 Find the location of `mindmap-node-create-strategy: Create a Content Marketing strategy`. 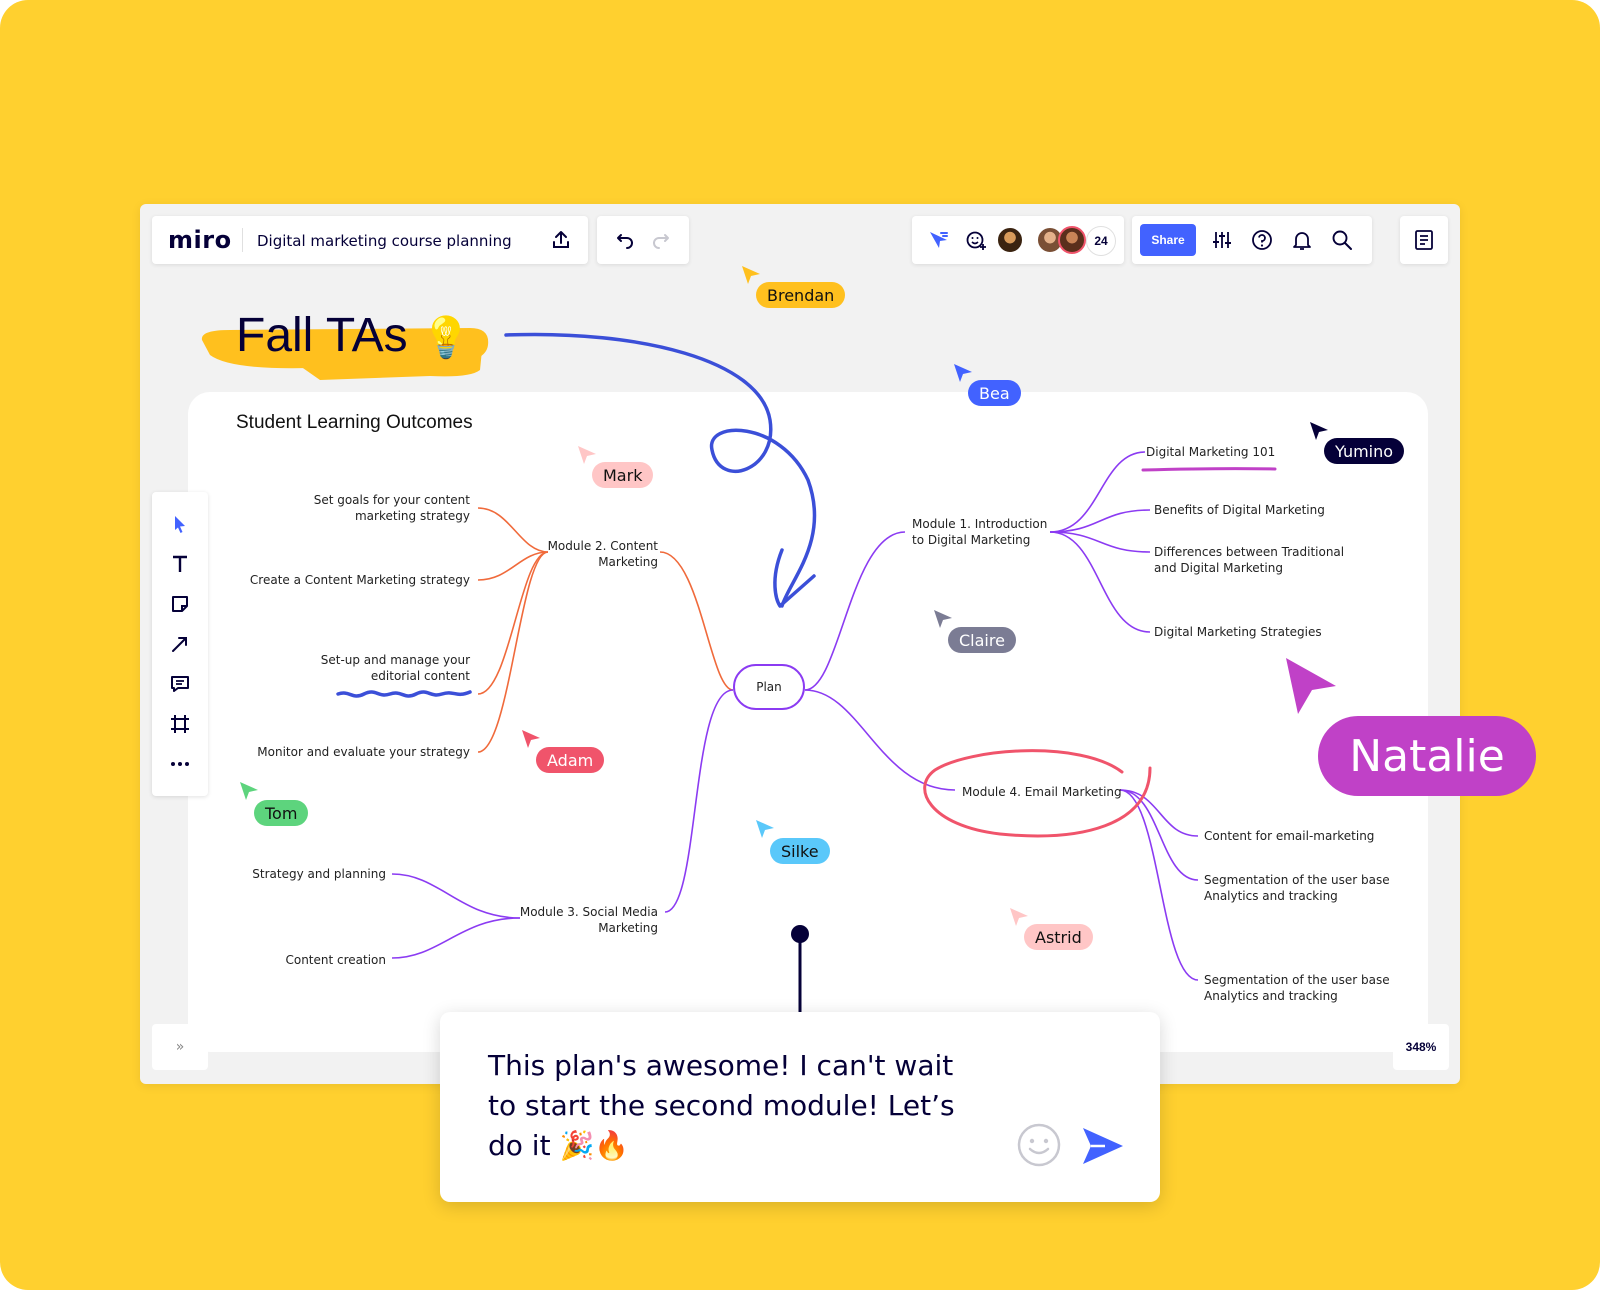

mindmap-node-create-strategy: Create a Content Marketing strategy is located at coordinates (350, 580).